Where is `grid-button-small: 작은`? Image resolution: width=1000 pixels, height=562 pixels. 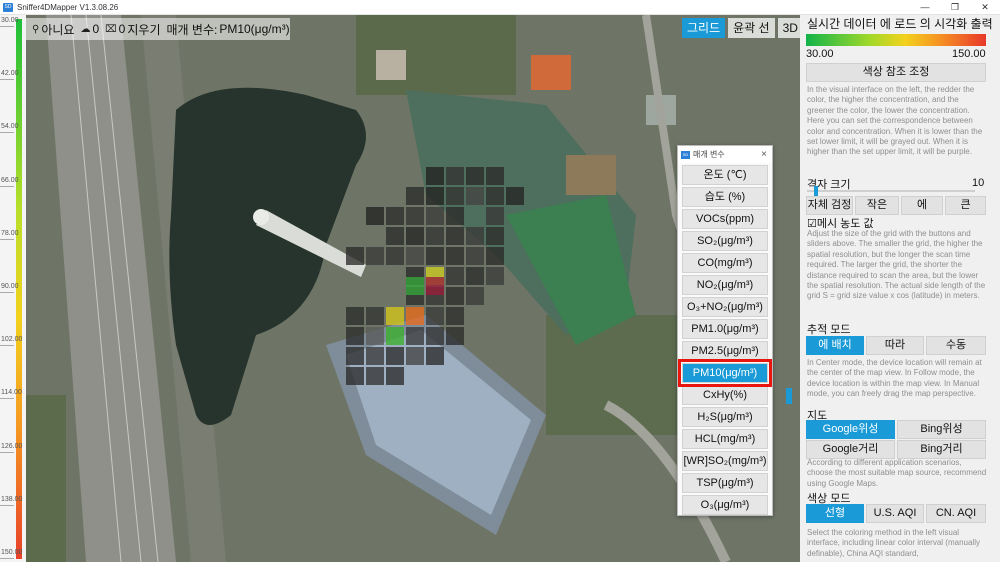
grid-button-small: 작은 is located at coordinates (877, 205).